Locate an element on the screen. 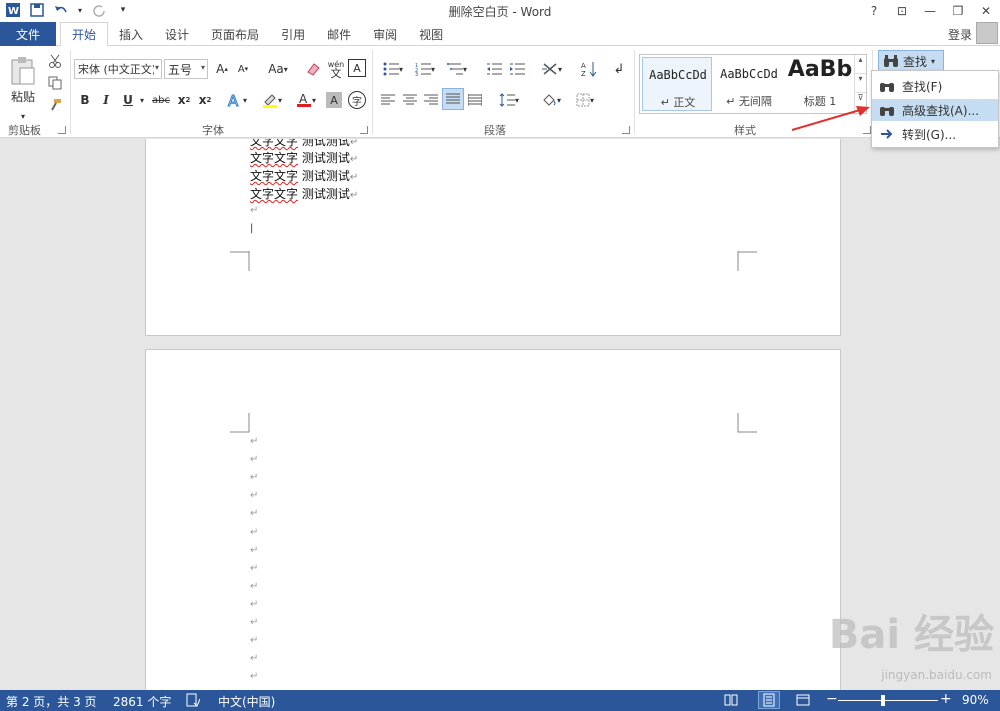 The height and width of the screenshot is (711, 1000). distributed-icon is located at coordinates (475, 100).